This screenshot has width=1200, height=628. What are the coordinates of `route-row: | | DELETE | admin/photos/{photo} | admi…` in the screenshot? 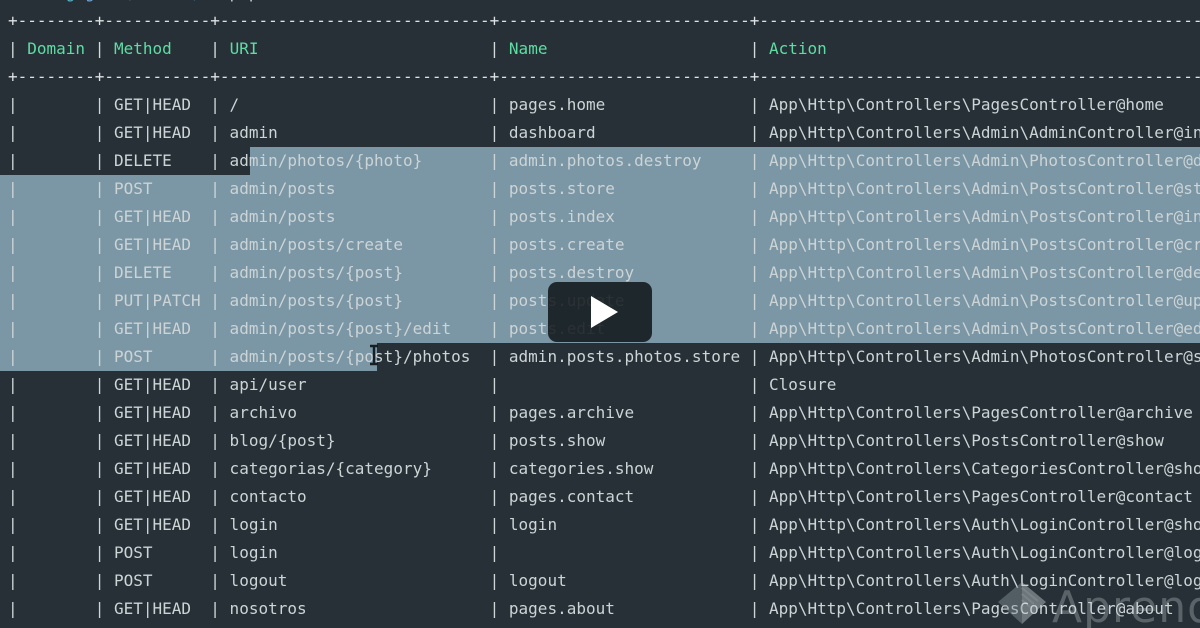 It's located at (604, 160).